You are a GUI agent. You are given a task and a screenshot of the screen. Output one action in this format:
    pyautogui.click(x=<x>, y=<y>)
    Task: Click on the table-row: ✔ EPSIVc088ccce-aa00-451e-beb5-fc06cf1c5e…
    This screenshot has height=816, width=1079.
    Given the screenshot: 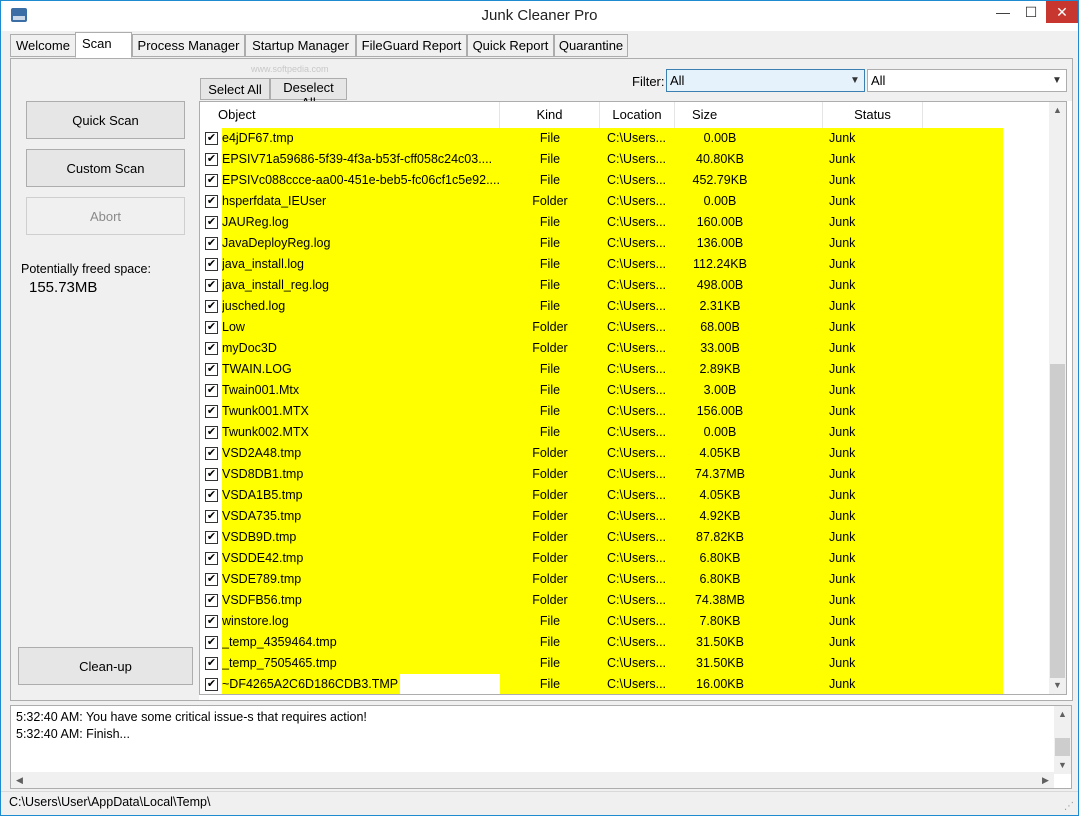 What is the action you would take?
    pyautogui.click(x=625, y=180)
    